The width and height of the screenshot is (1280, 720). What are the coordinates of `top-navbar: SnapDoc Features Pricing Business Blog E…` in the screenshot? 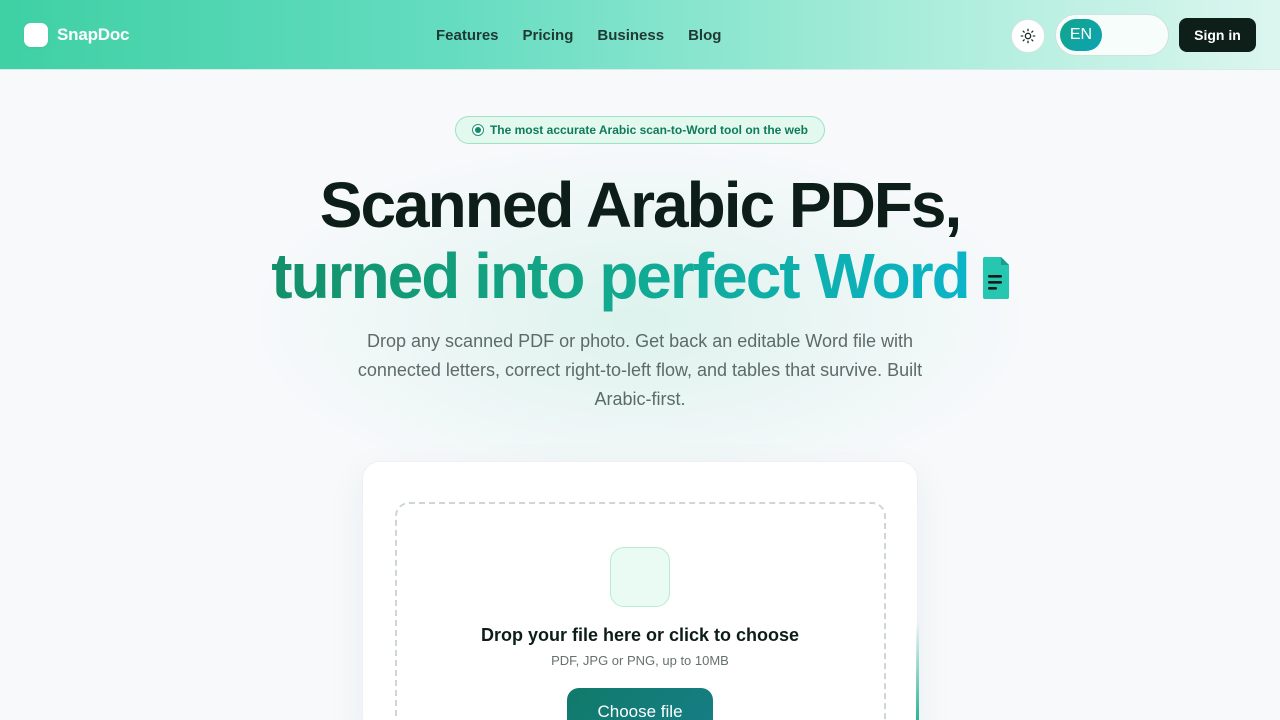 It's located at (640, 35).